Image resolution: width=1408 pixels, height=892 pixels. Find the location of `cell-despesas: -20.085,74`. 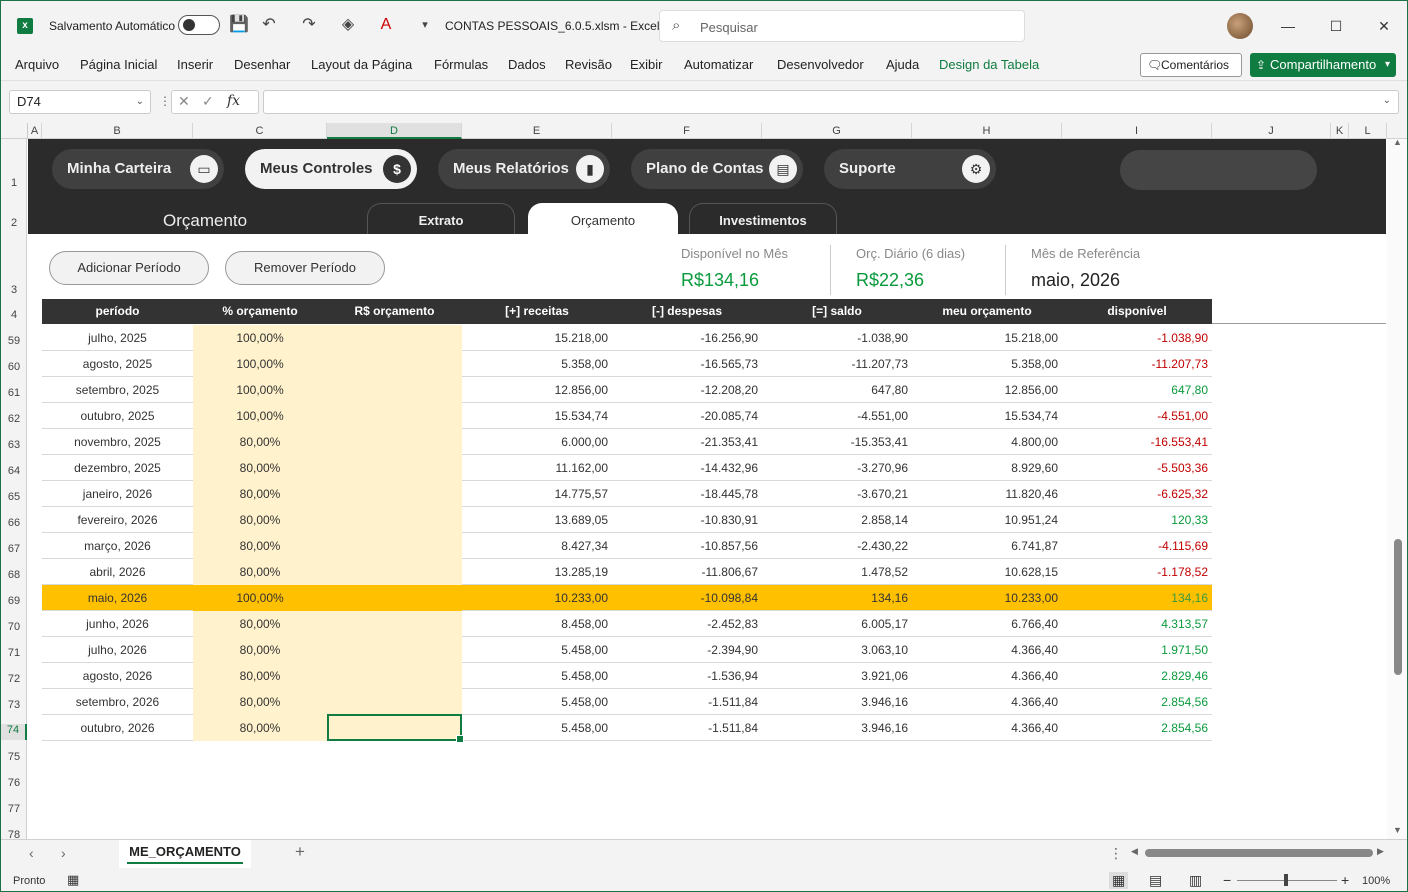

cell-despesas: -20.085,74 is located at coordinates (687, 416).